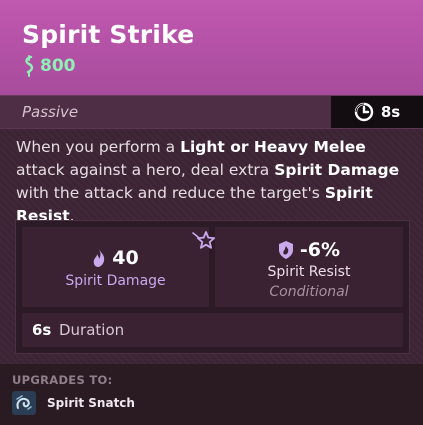 This screenshot has width=423, height=425. What do you see at coordinates (29, 66) in the screenshot?
I see `souls-icon` at bounding box center [29, 66].